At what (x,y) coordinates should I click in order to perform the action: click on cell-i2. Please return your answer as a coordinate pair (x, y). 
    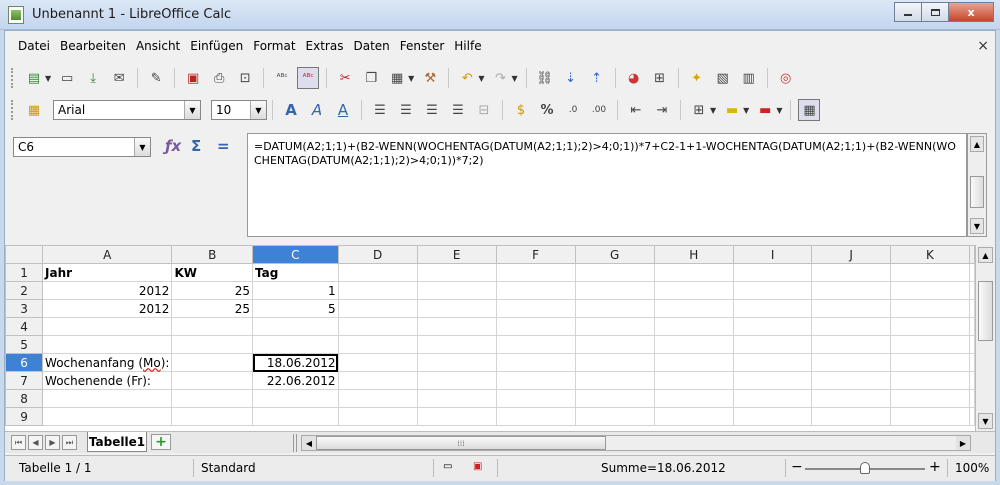
    Looking at the image, I should click on (772, 290).